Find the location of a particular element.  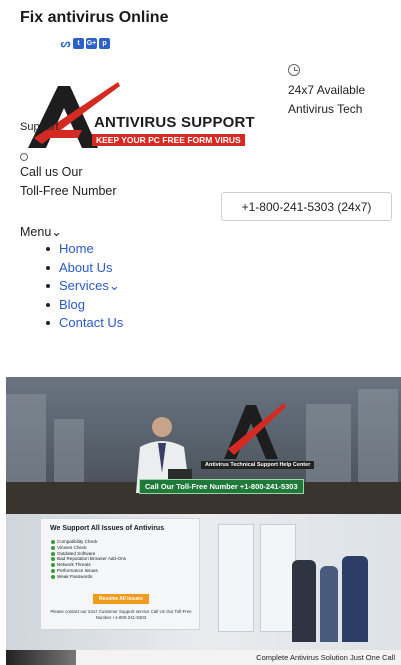

nav-item-contact-us: Contact Us is located at coordinates (83, 323).